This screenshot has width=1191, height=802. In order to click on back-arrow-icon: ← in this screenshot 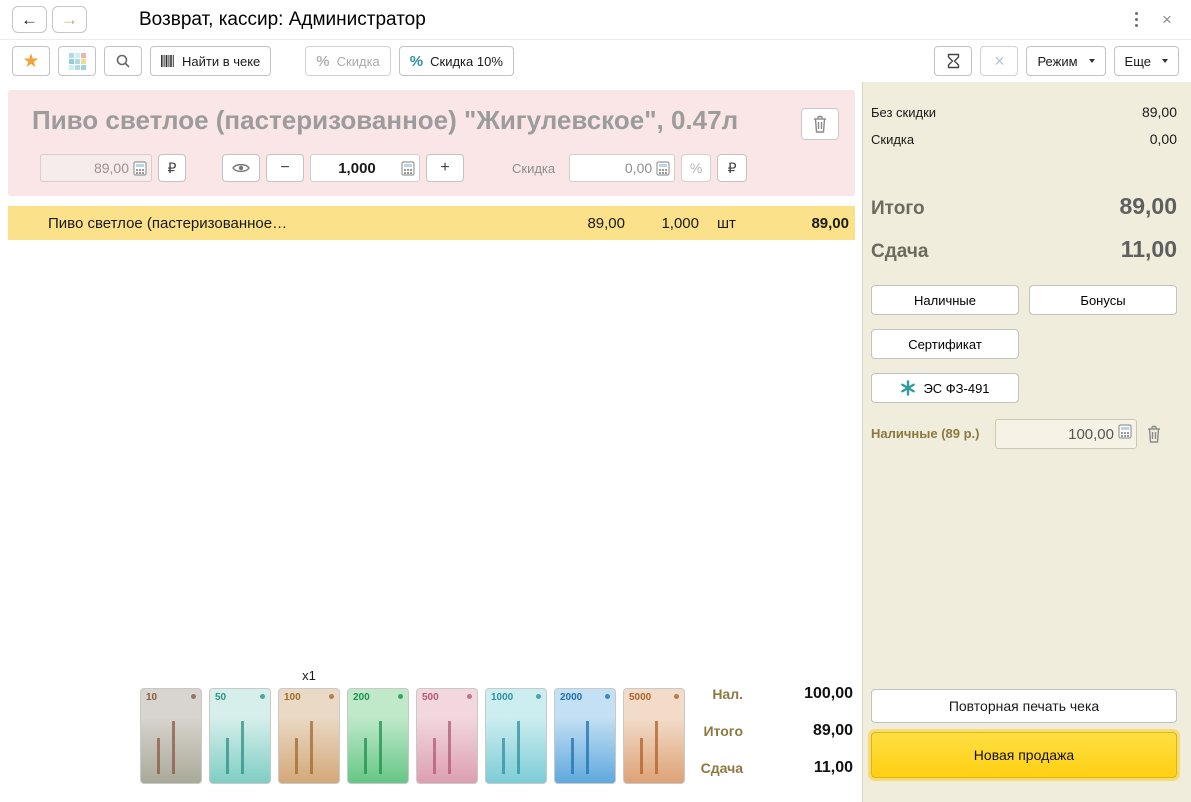, I will do `click(29, 19)`.